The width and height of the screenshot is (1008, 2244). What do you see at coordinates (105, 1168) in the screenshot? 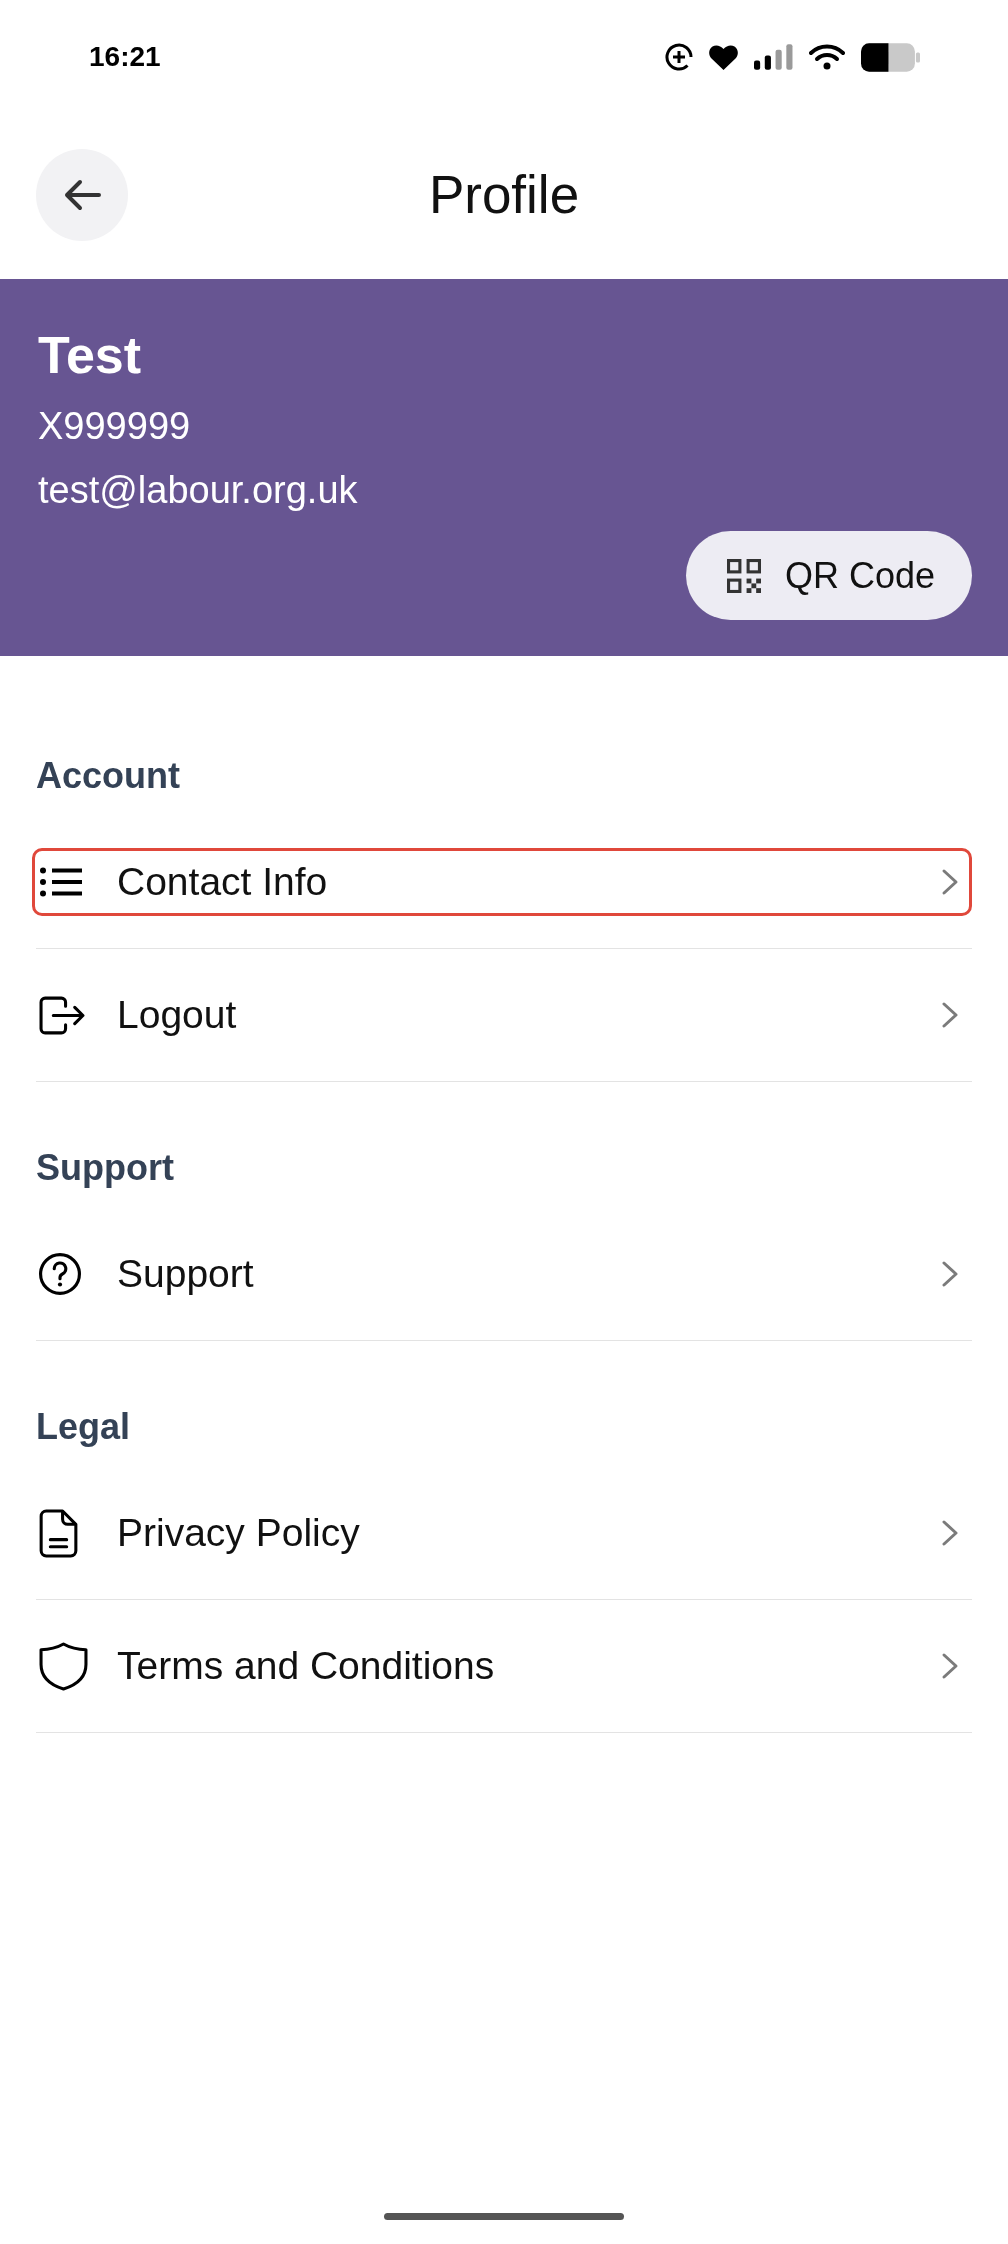
I see `section-heading: Support` at bounding box center [105, 1168].